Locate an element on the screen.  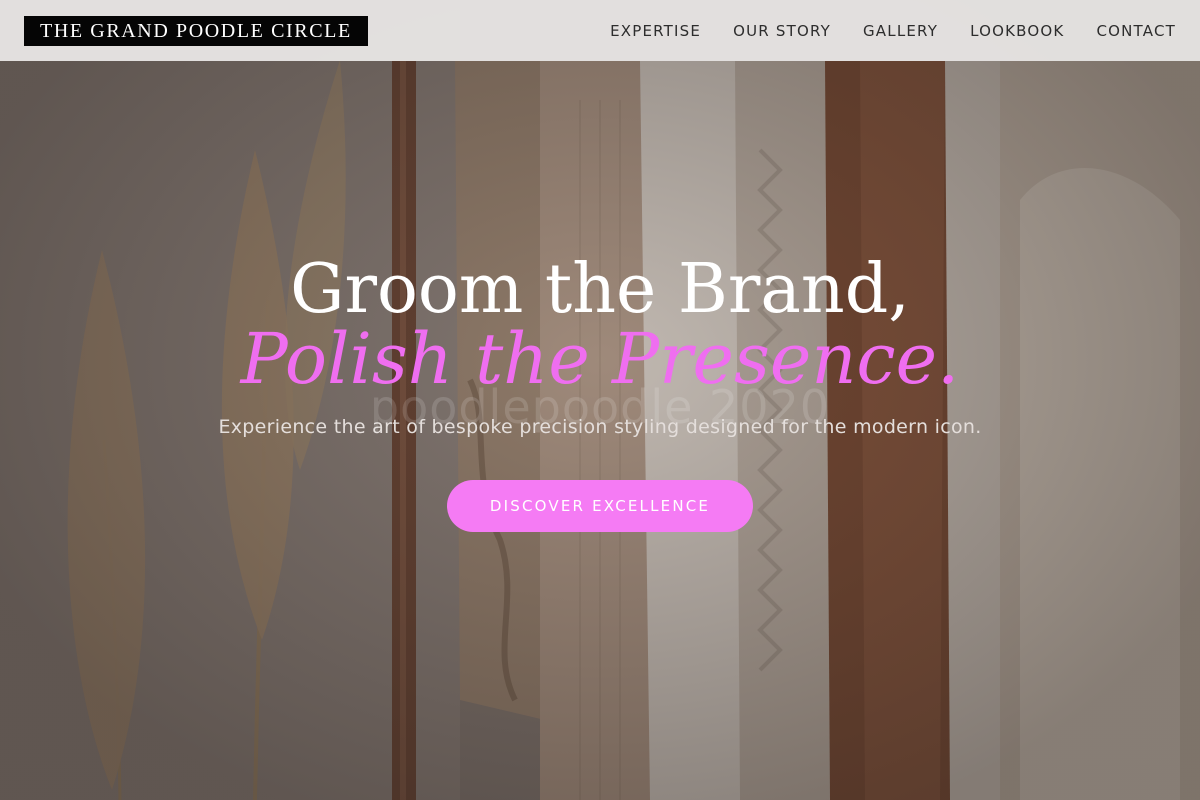
brand-logo: THE GRAND POODLE CIRCLE is located at coordinates (196, 30).